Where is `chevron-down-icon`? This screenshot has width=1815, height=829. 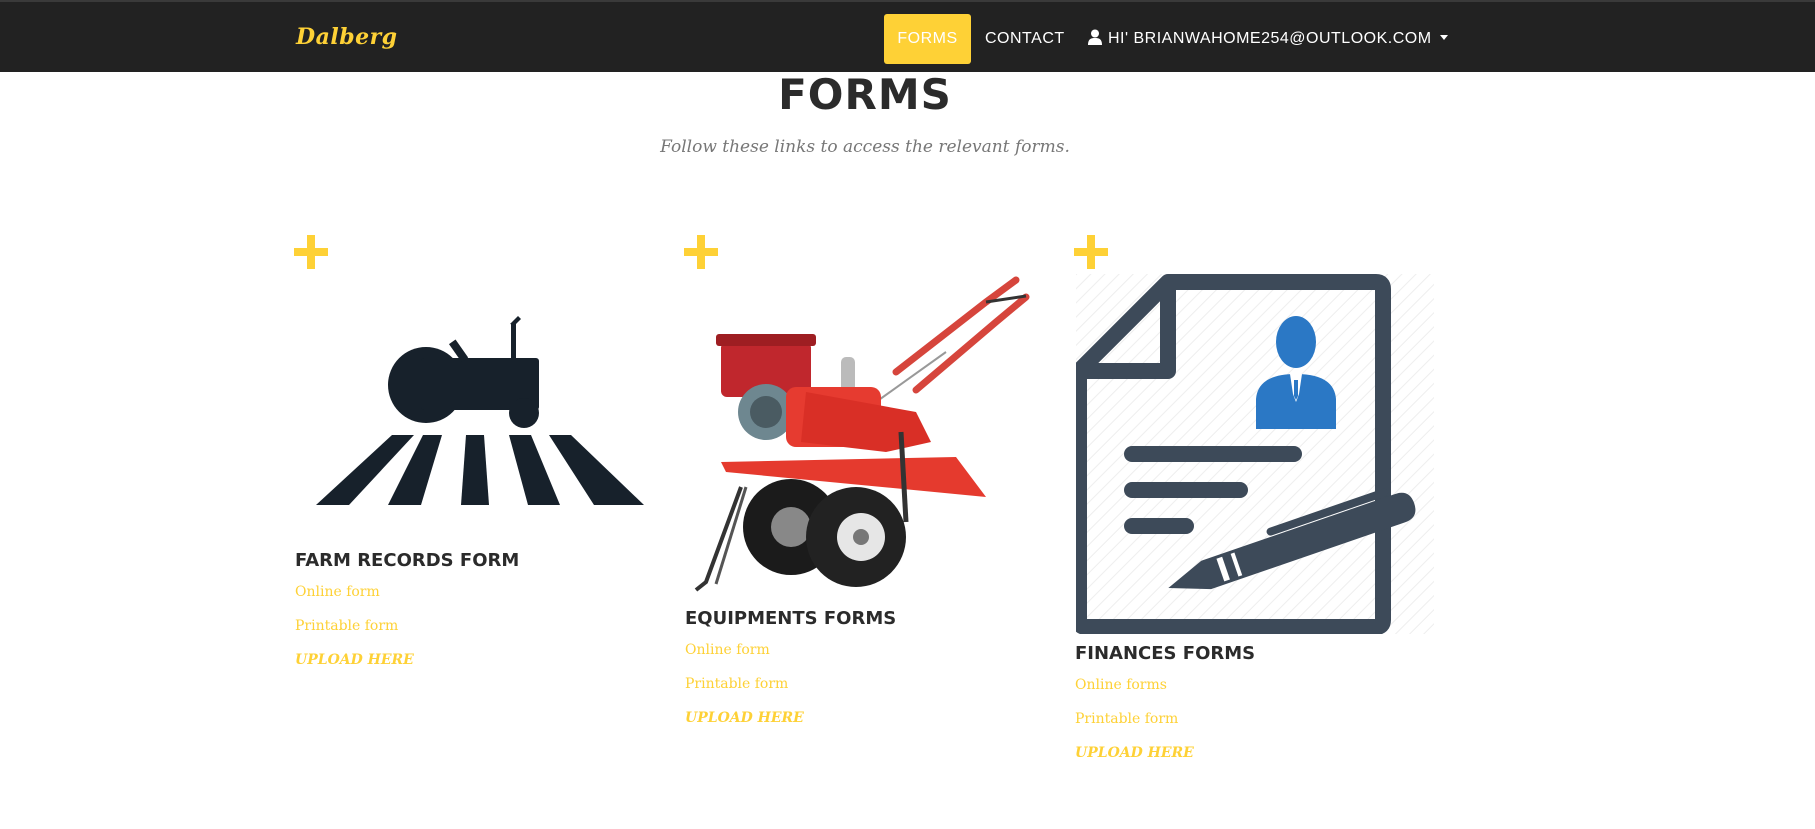
chevron-down-icon is located at coordinates (1443, 37).